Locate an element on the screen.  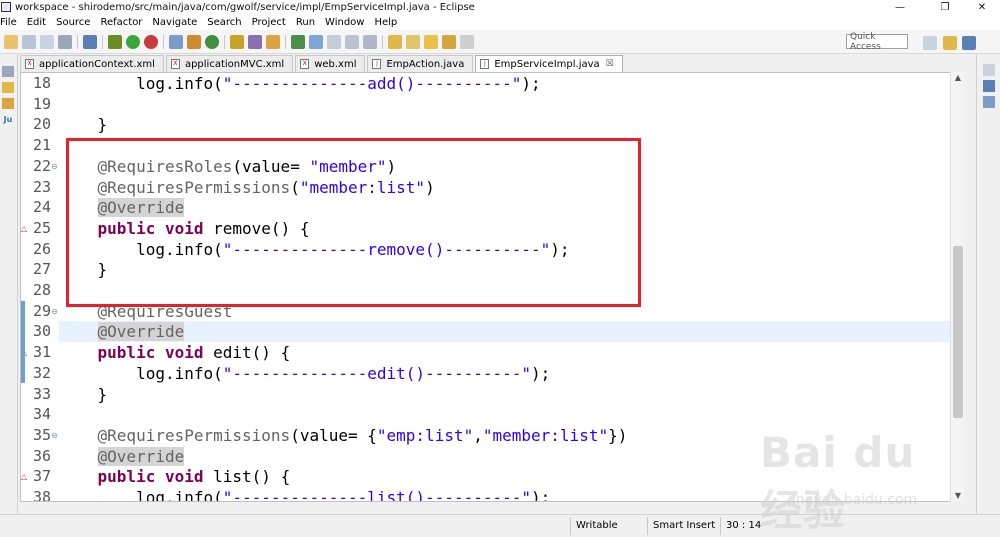
menu-source: Source is located at coordinates (73, 22).